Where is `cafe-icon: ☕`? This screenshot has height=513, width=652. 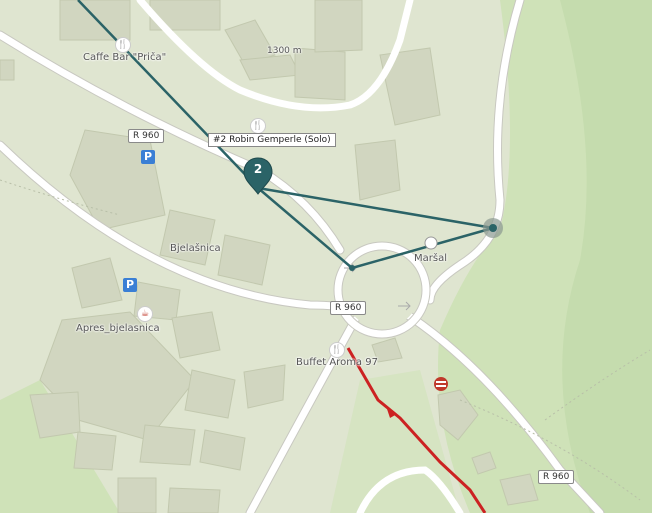
cafe-icon: ☕ is located at coordinates (145, 314).